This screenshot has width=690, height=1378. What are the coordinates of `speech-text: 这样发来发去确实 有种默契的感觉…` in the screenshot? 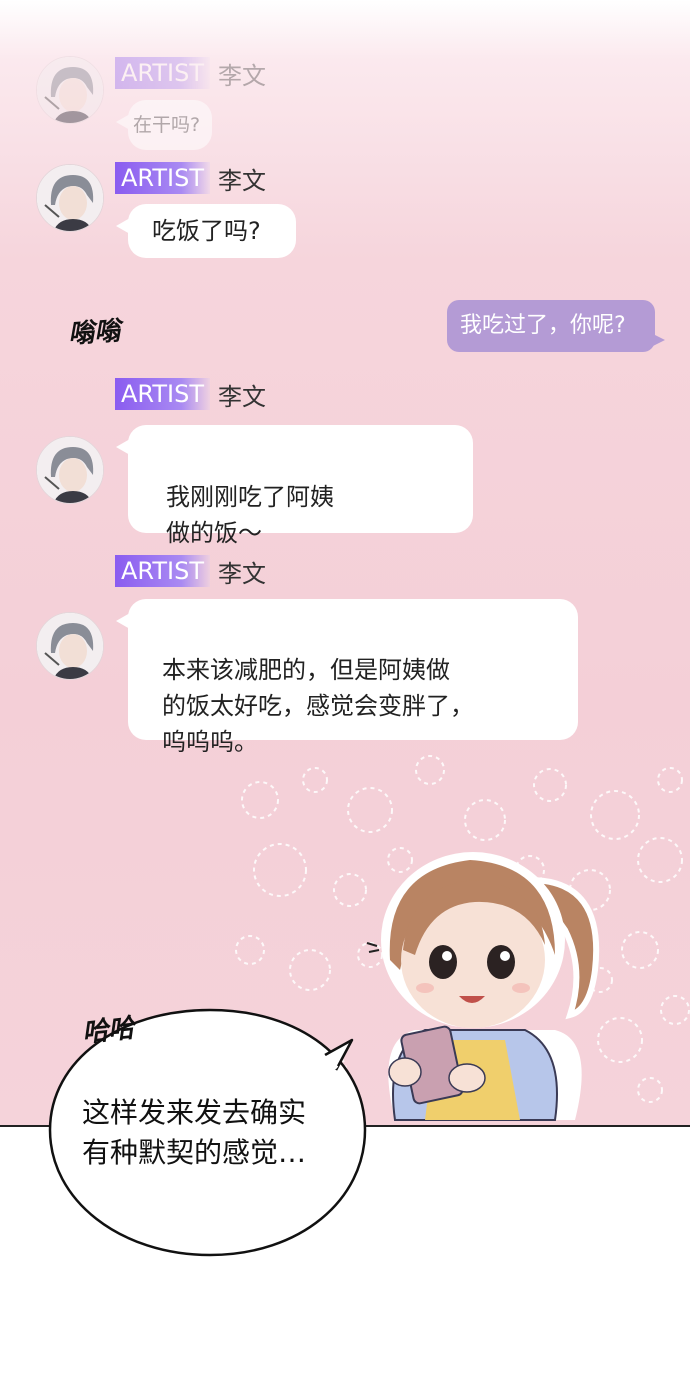 It's located at (194, 1132).